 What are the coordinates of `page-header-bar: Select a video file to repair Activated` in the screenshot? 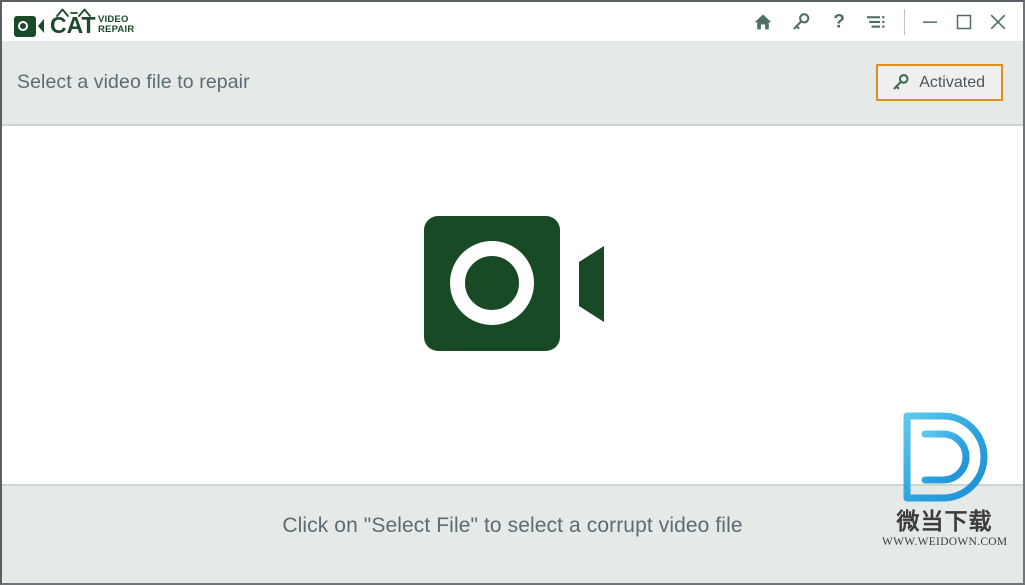 It's located at (512, 83).